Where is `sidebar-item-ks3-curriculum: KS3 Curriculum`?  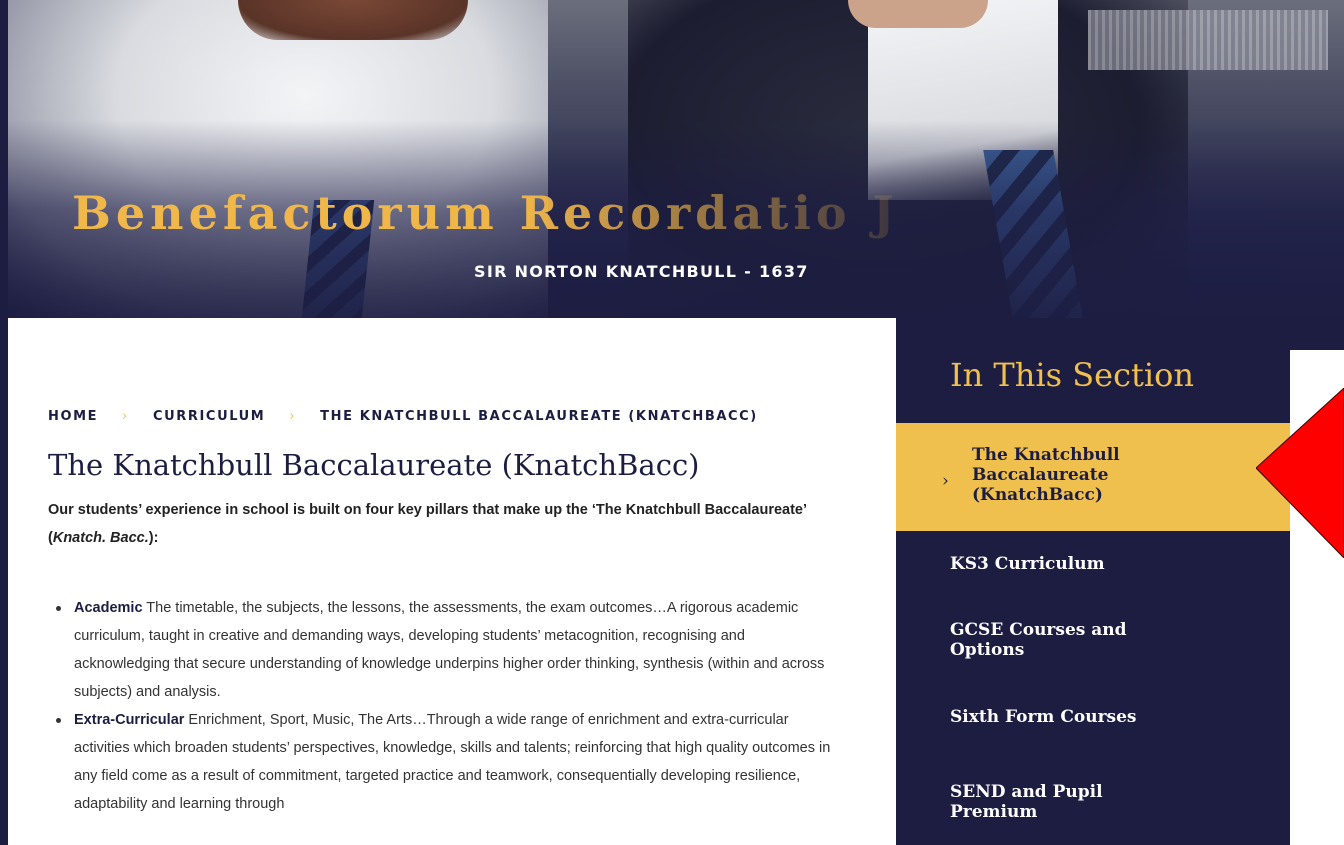
sidebar-item-ks3-curriculum: KS3 Curriculum is located at coordinates (1093, 567).